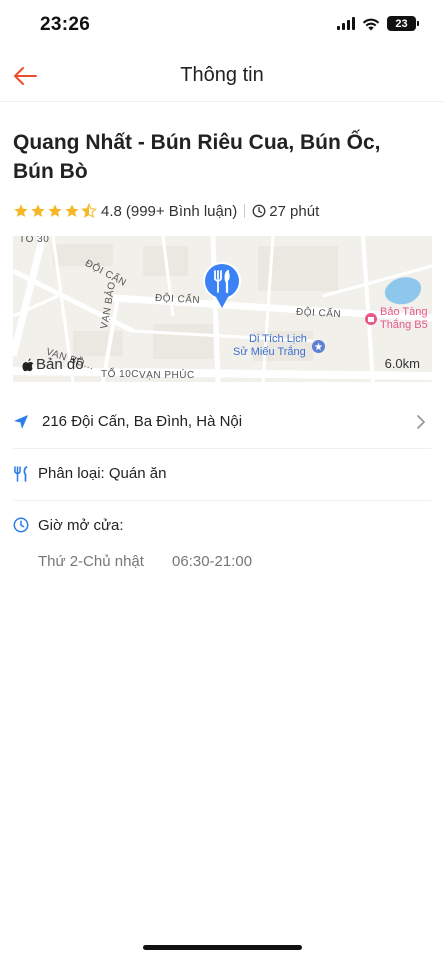 This screenshot has width=444, height=960. Describe the element at coordinates (21, 474) in the screenshot. I see `fork-knife-icon` at that location.